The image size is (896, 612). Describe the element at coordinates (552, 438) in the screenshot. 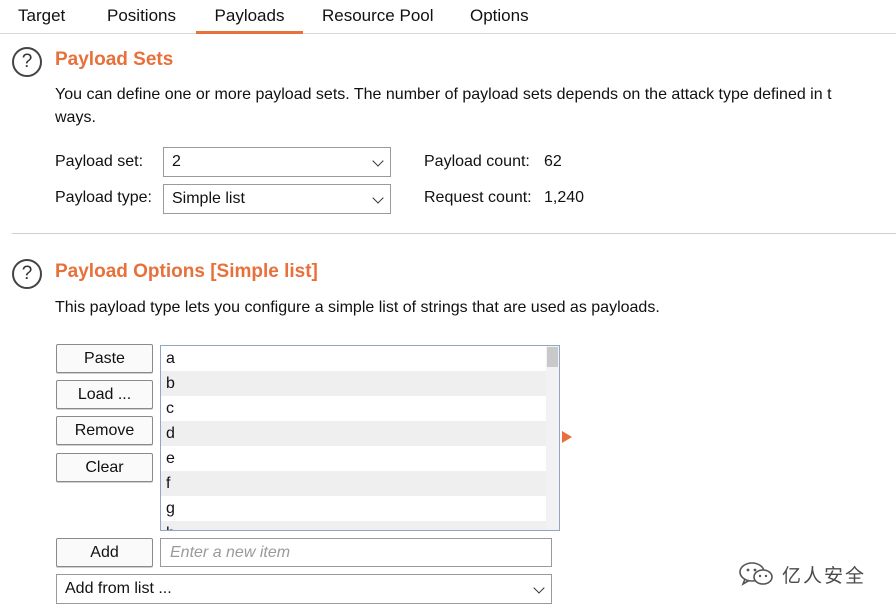

I see `list-scrollbar` at that location.